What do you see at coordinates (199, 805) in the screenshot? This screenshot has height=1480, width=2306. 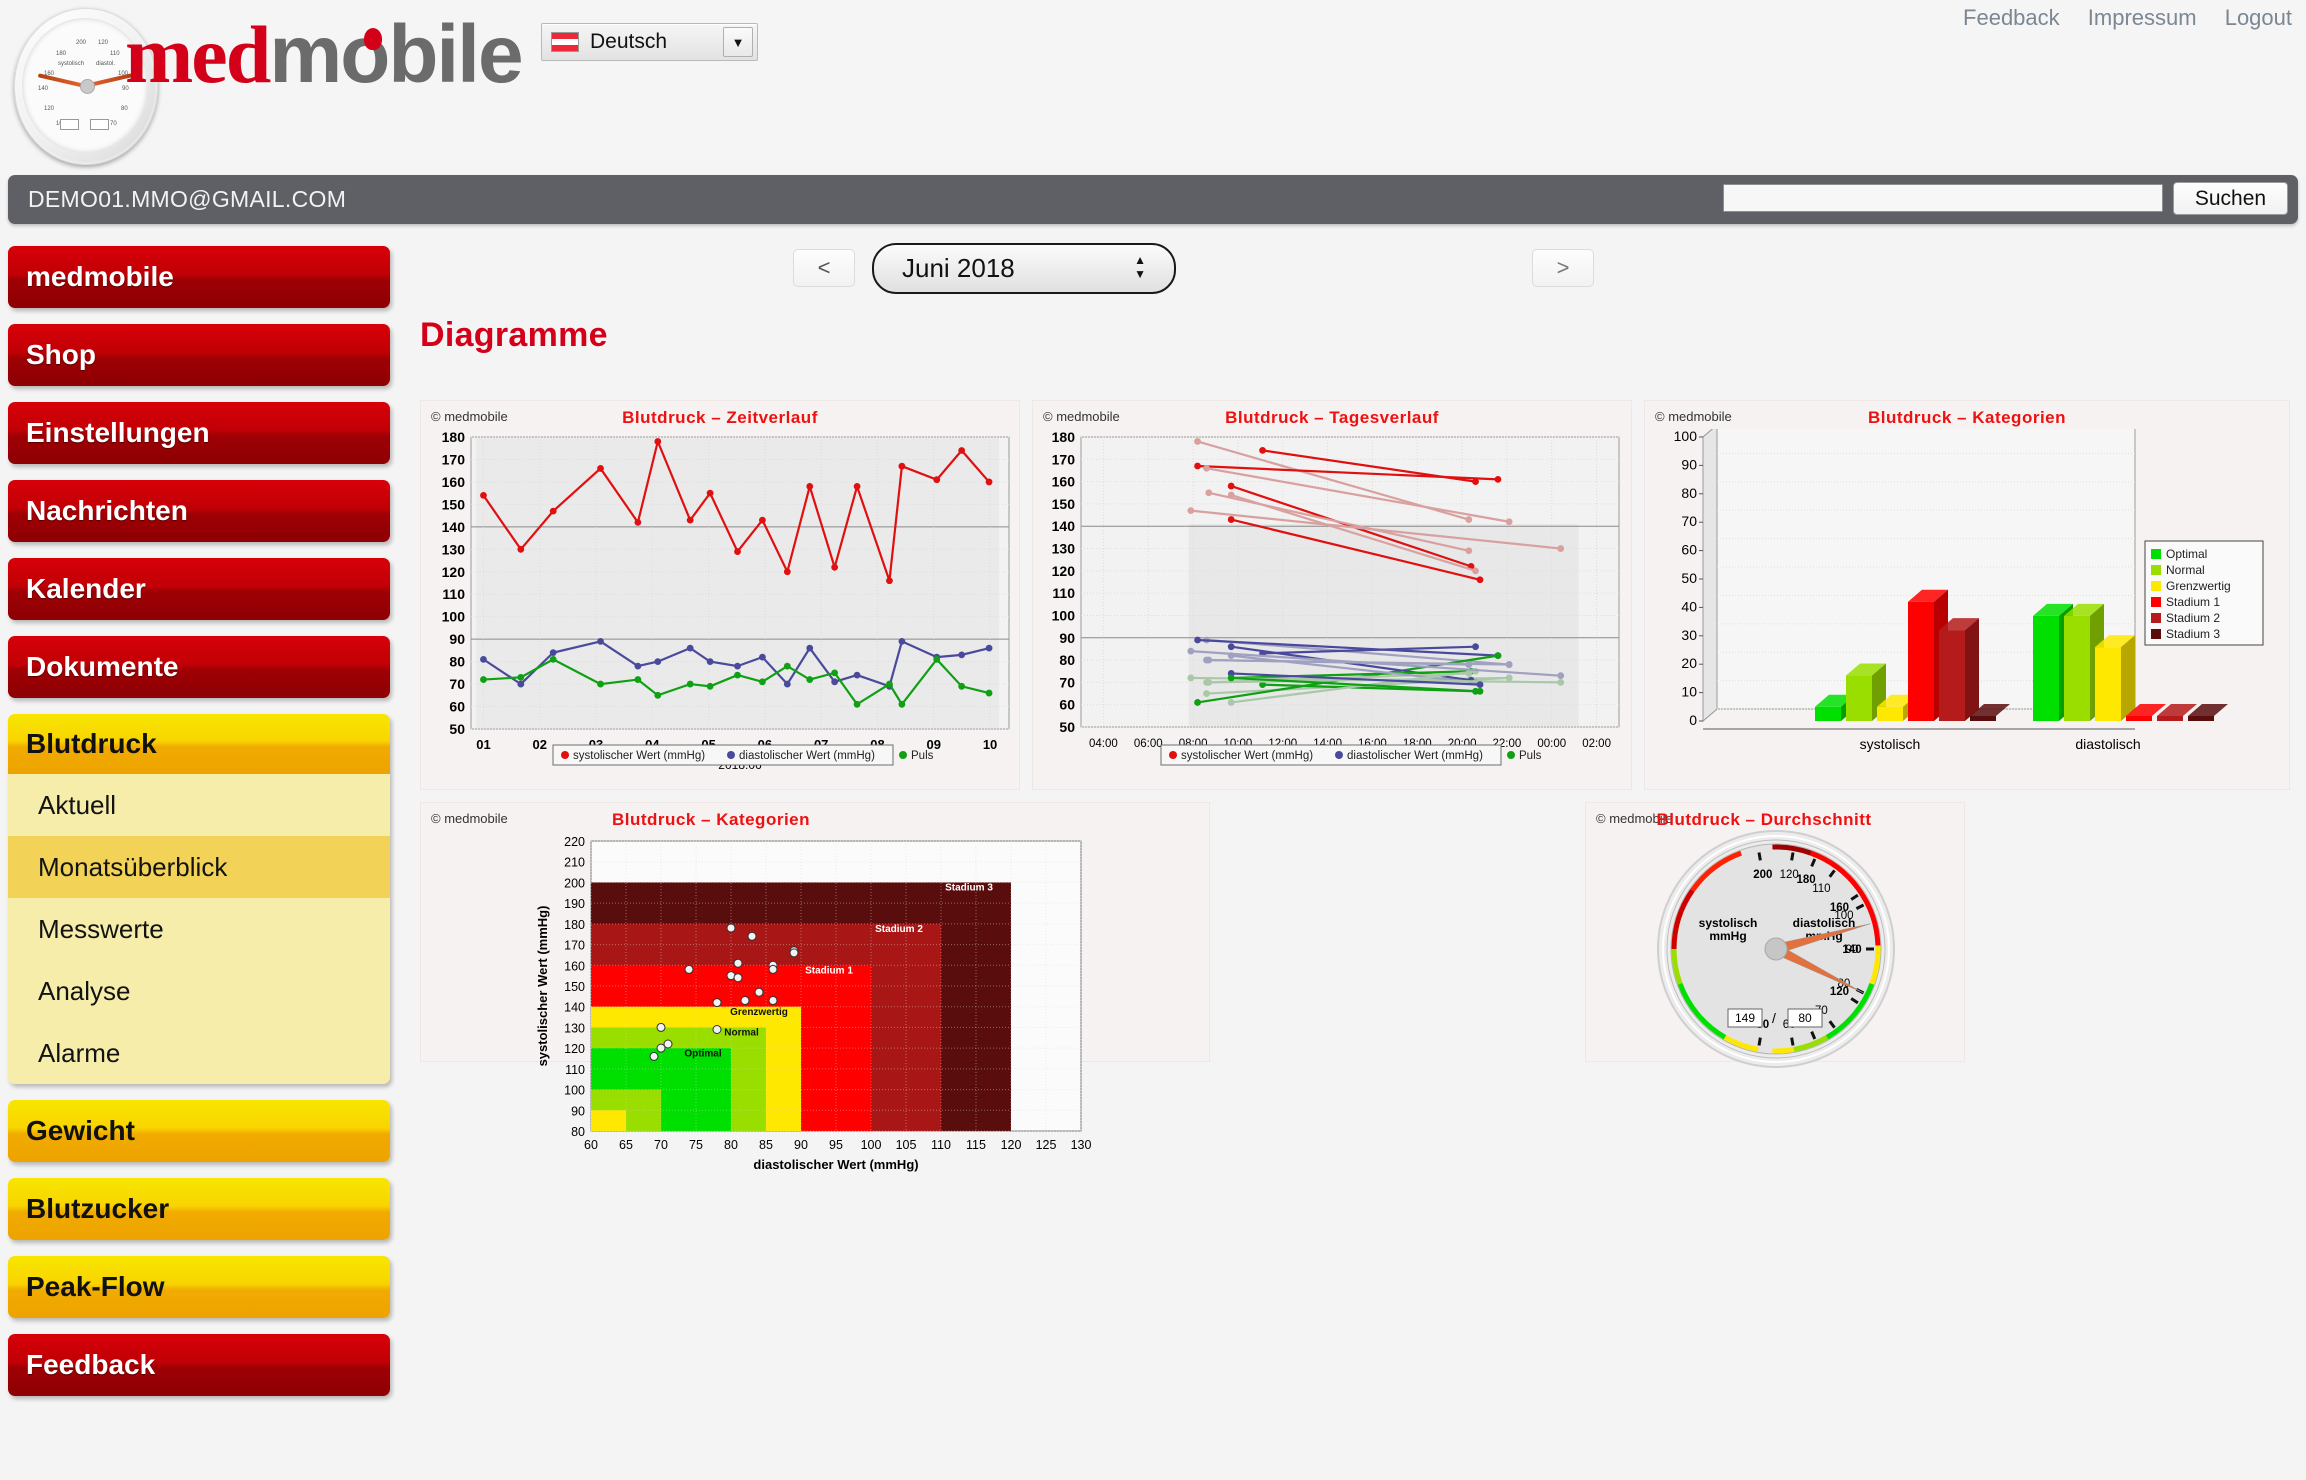 I see `sidebar-subitem-aktuell: Aktuell` at bounding box center [199, 805].